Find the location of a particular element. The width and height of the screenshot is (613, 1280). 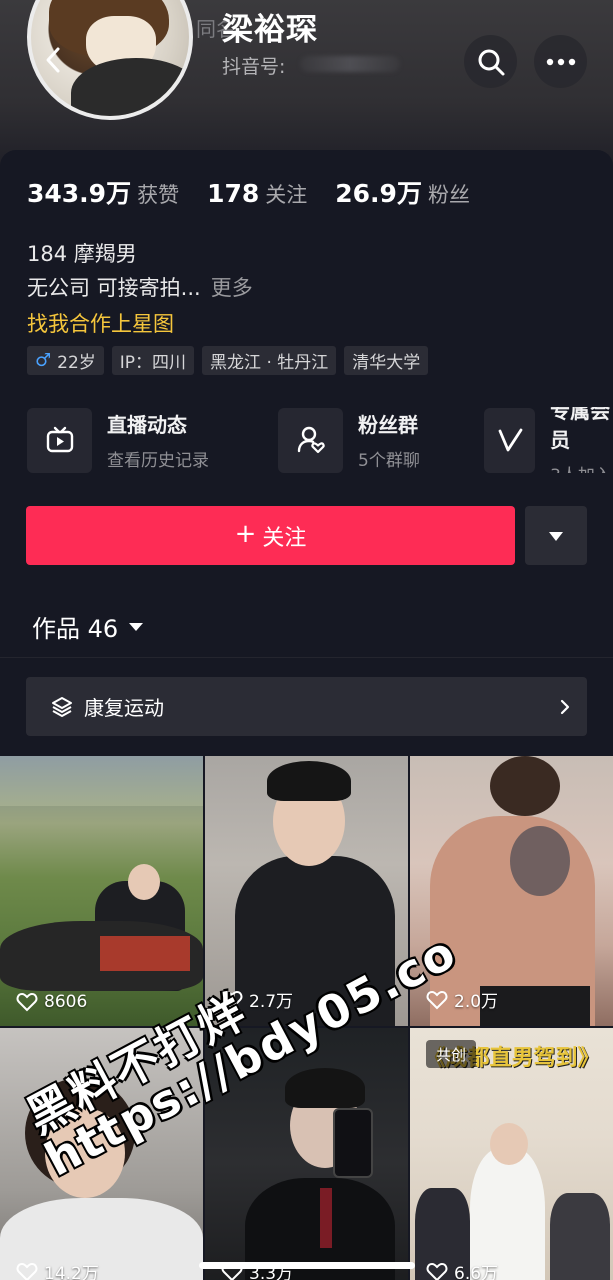

search-icon is located at coordinates (491, 62).